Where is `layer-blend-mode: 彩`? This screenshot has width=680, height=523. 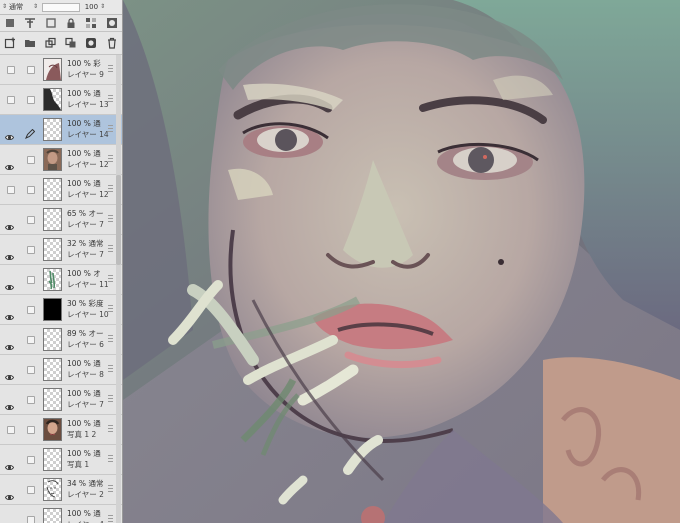
layer-blend-mode: 彩 is located at coordinates (97, 63).